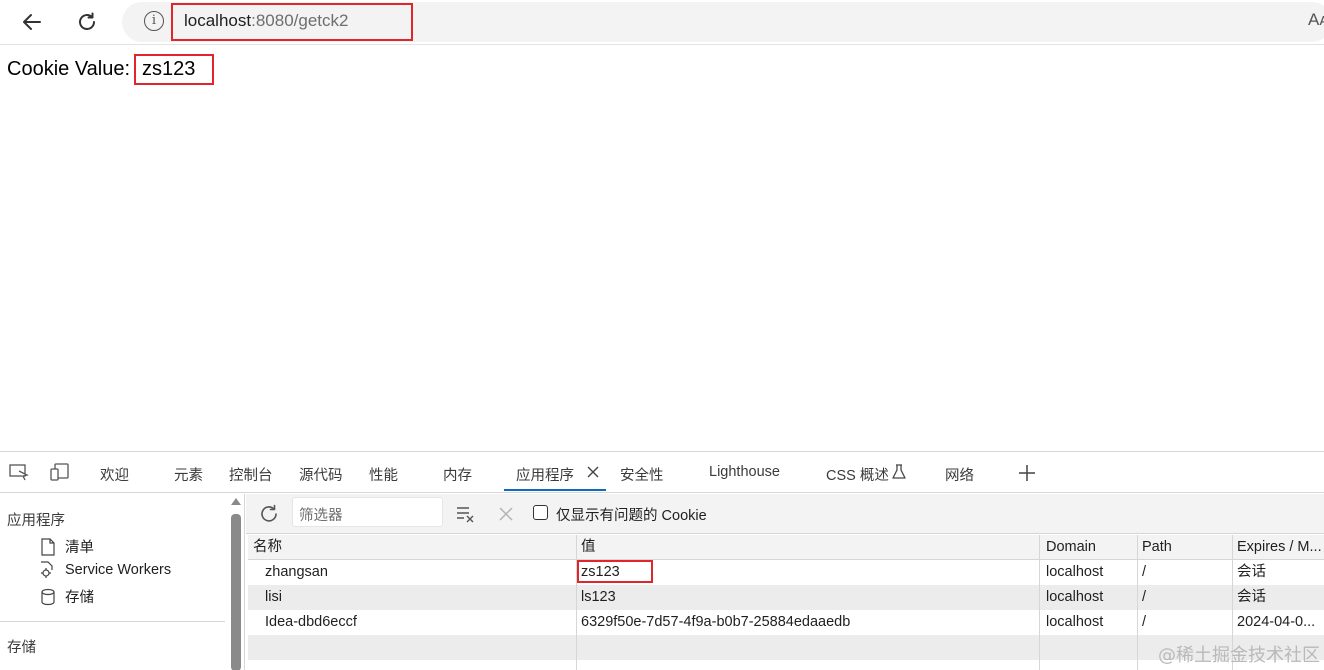 Image resolution: width=1324 pixels, height=670 pixels. What do you see at coordinates (69, 69) in the screenshot?
I see `cookie-label: Cookie Value:` at bounding box center [69, 69].